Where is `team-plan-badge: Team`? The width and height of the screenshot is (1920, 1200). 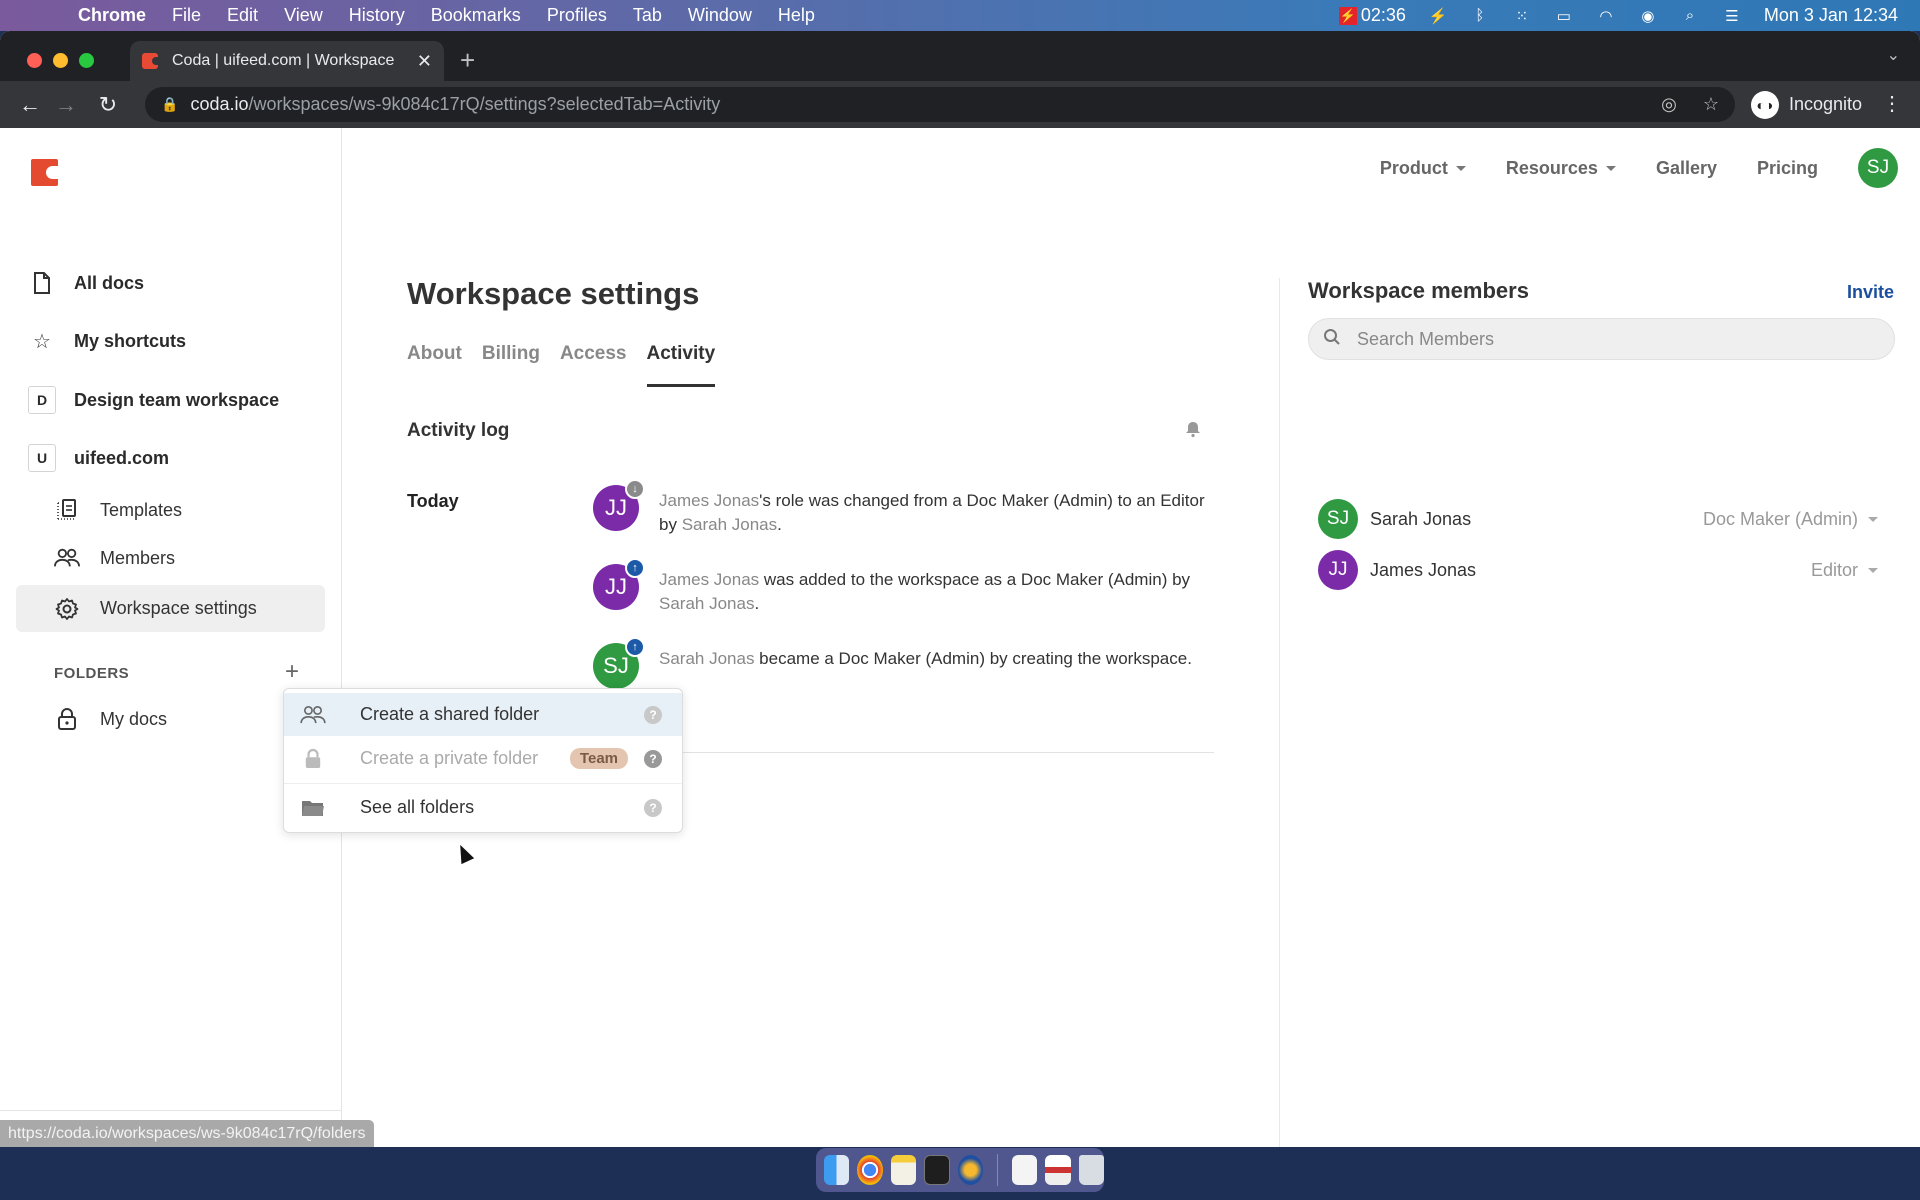 team-plan-badge: Team is located at coordinates (598, 758).